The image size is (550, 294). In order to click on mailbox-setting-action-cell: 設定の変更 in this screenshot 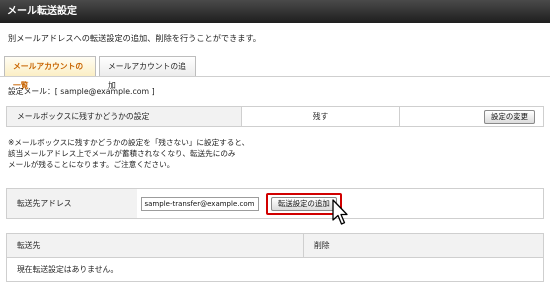, I will do `click(471, 116)`.